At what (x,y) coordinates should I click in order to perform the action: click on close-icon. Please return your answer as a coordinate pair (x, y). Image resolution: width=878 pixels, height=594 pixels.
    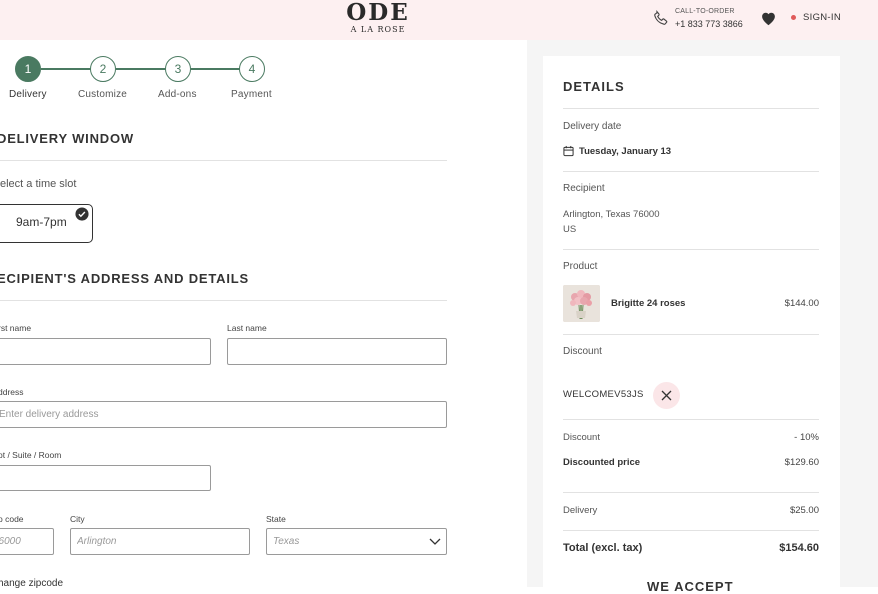
    Looking at the image, I should click on (666, 395).